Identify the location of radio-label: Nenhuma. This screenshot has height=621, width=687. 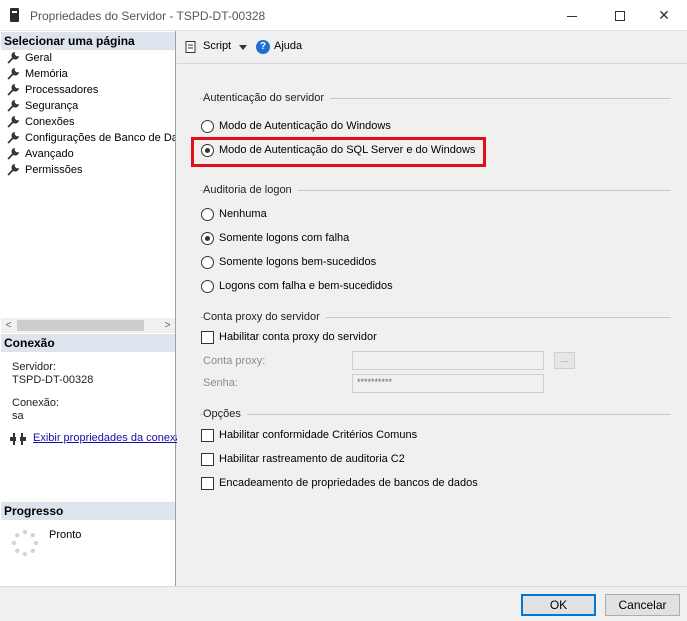
(243, 214).